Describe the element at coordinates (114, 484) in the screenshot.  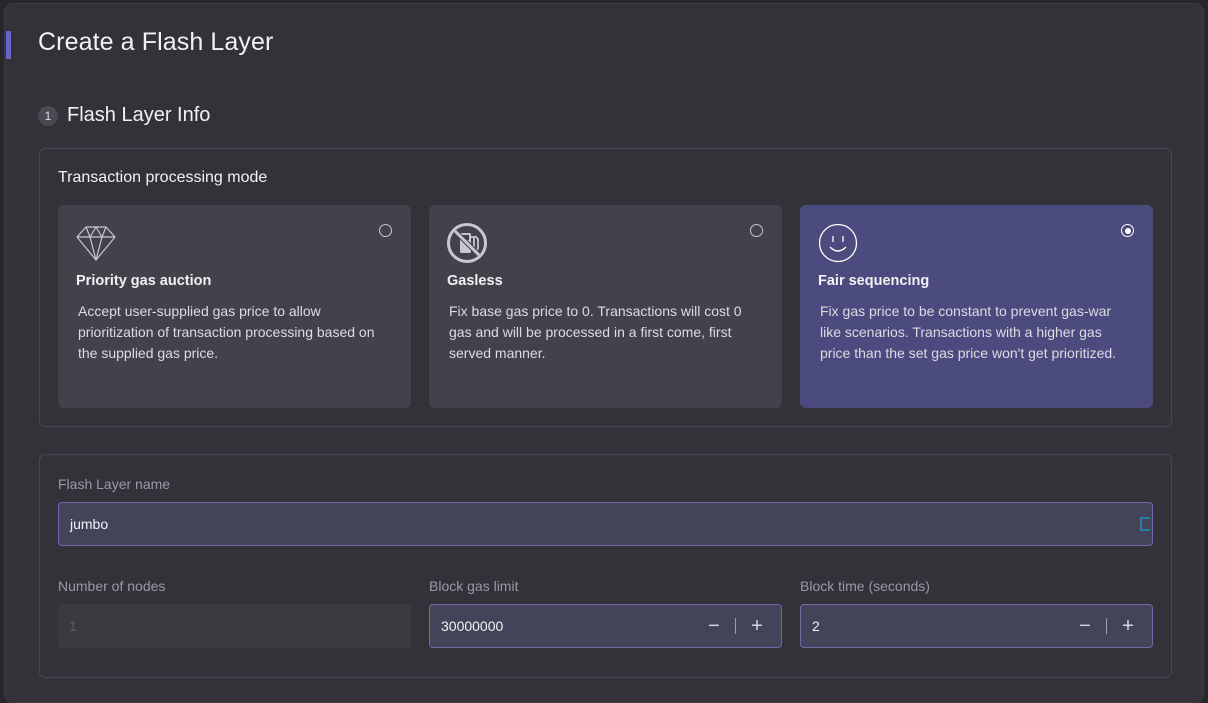
I see `flash-layer-name-label: Flash Layer name` at that location.